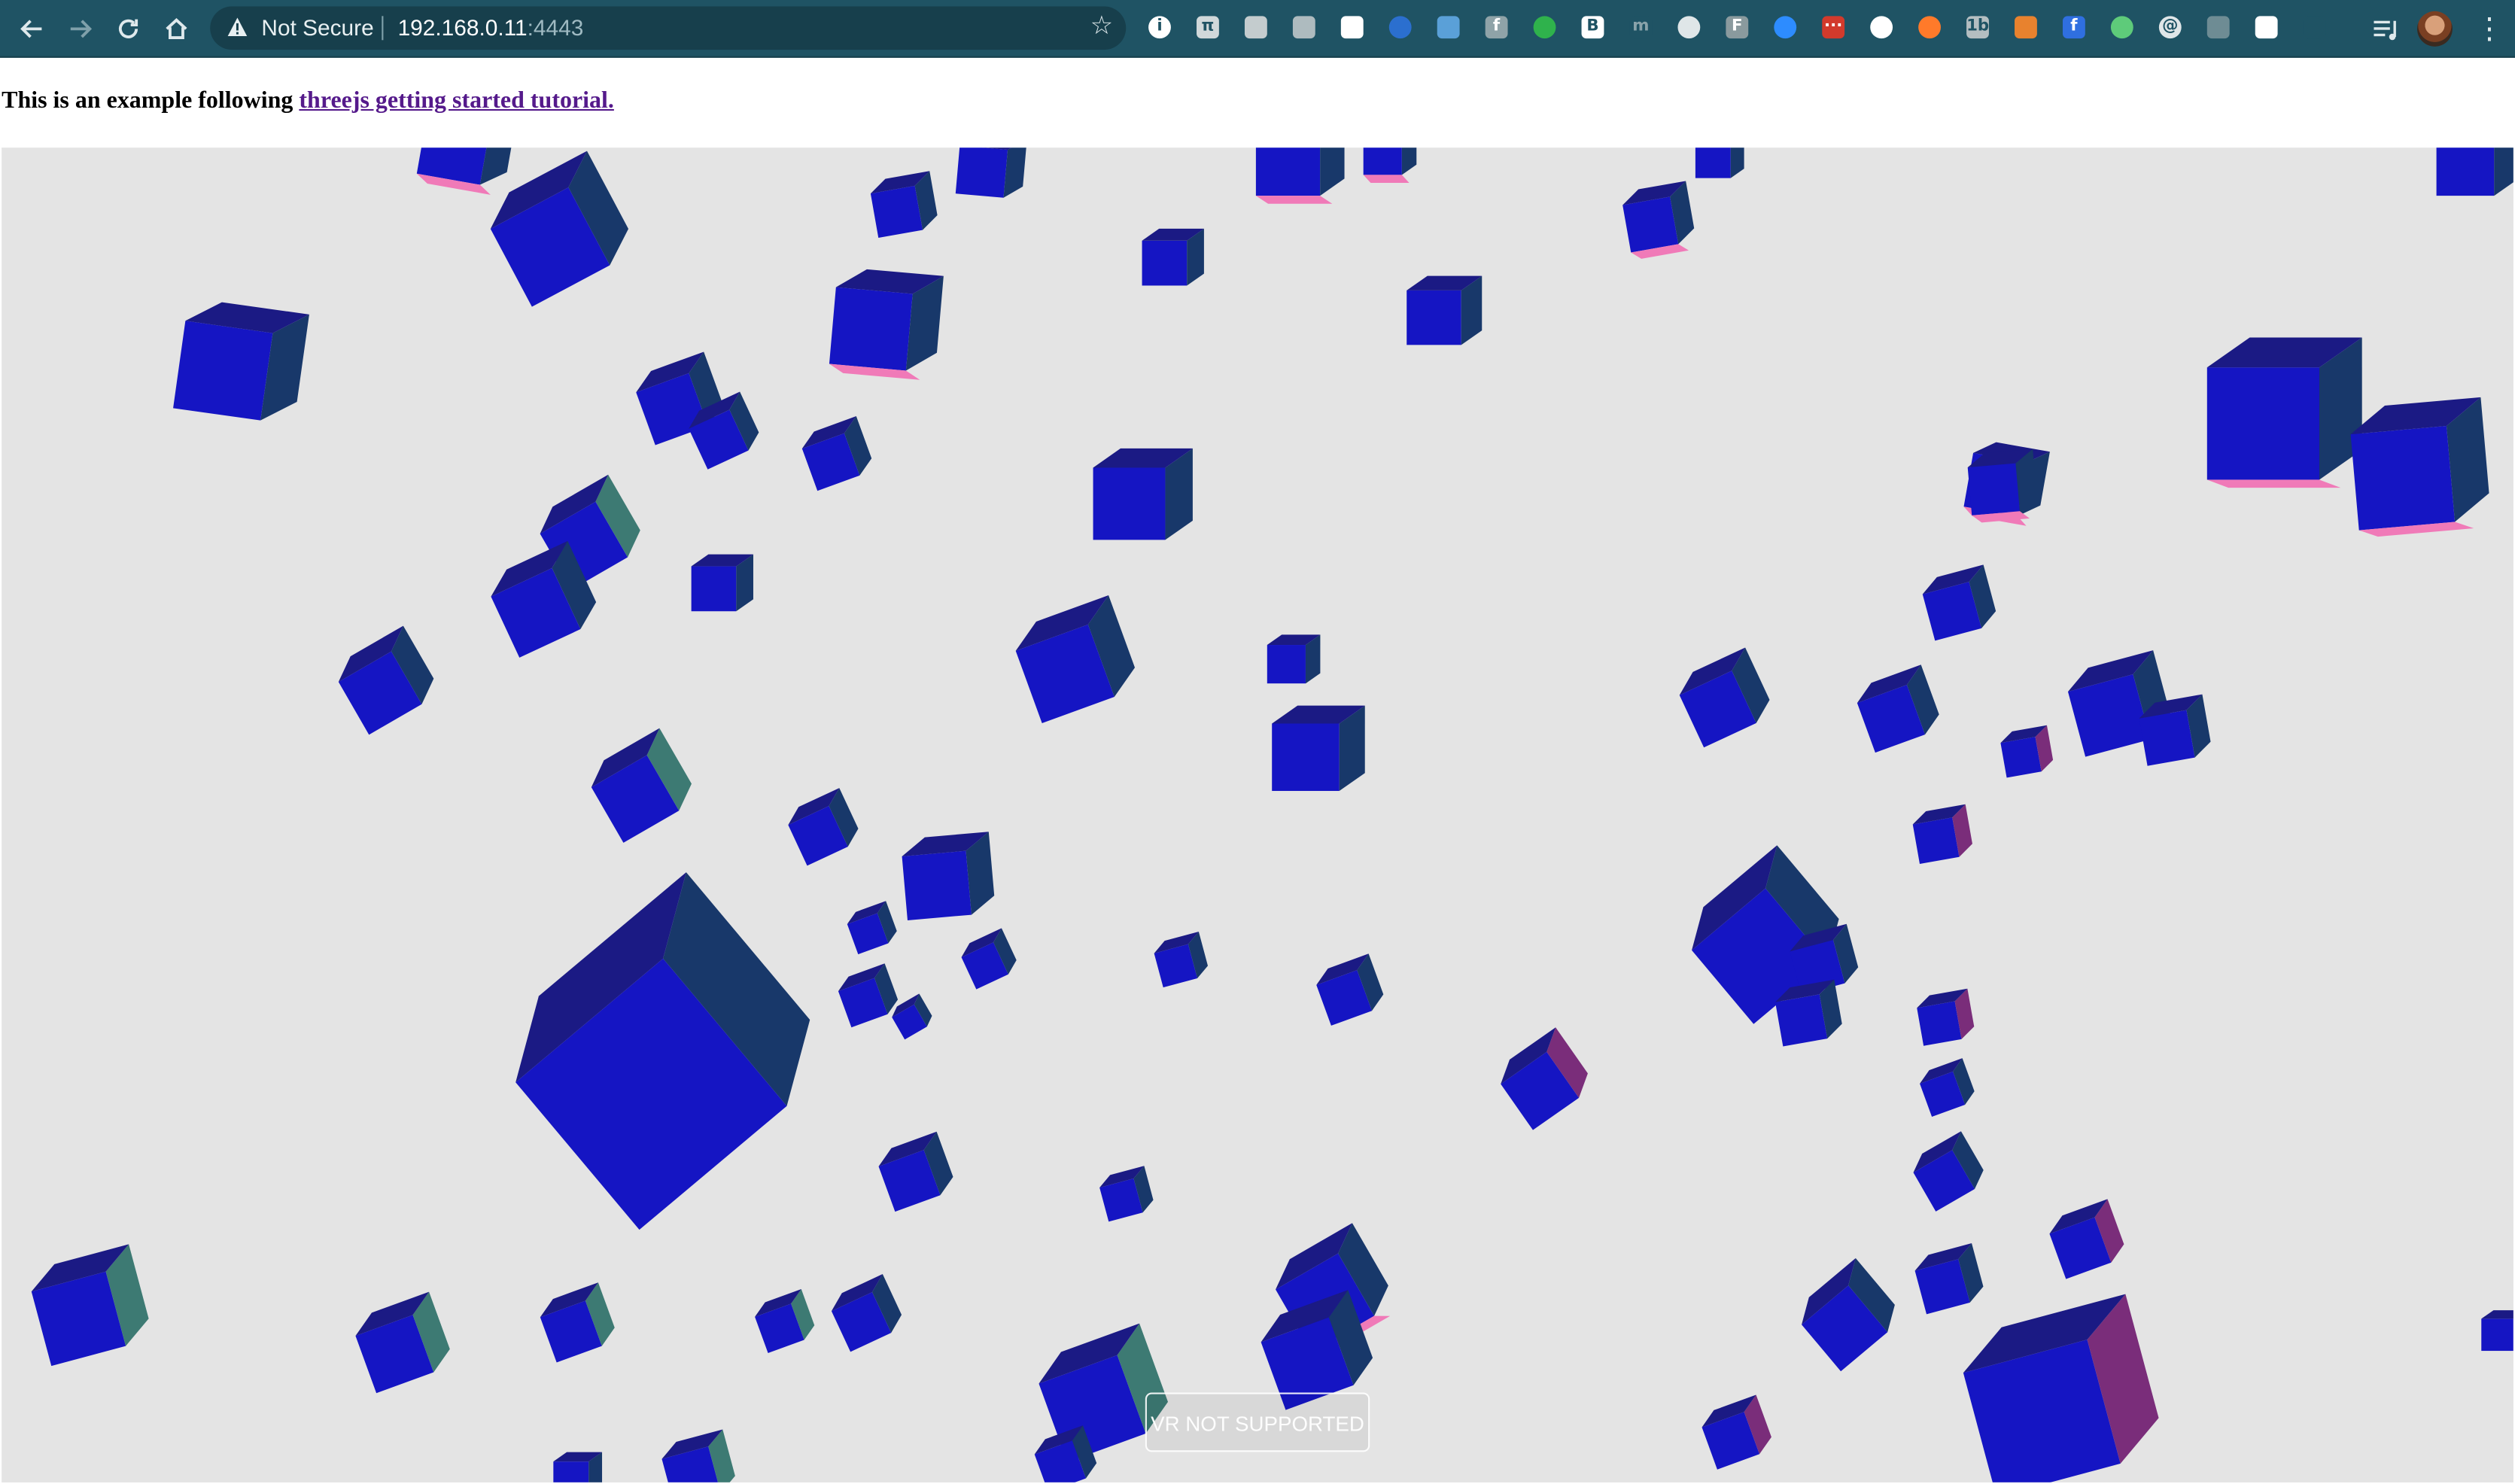  I want to click on intro-text: This is an example following, so click(151, 101).